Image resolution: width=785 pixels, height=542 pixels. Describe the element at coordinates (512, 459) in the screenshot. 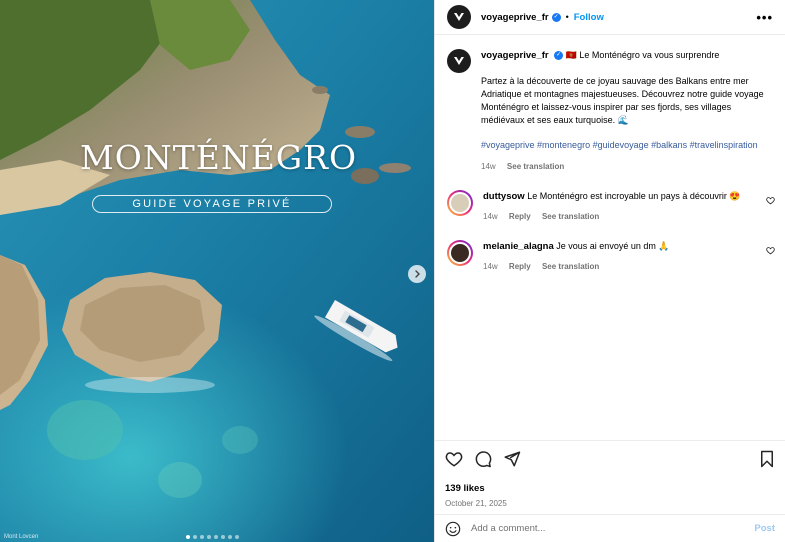

I see `share-paper-plane-icon` at that location.